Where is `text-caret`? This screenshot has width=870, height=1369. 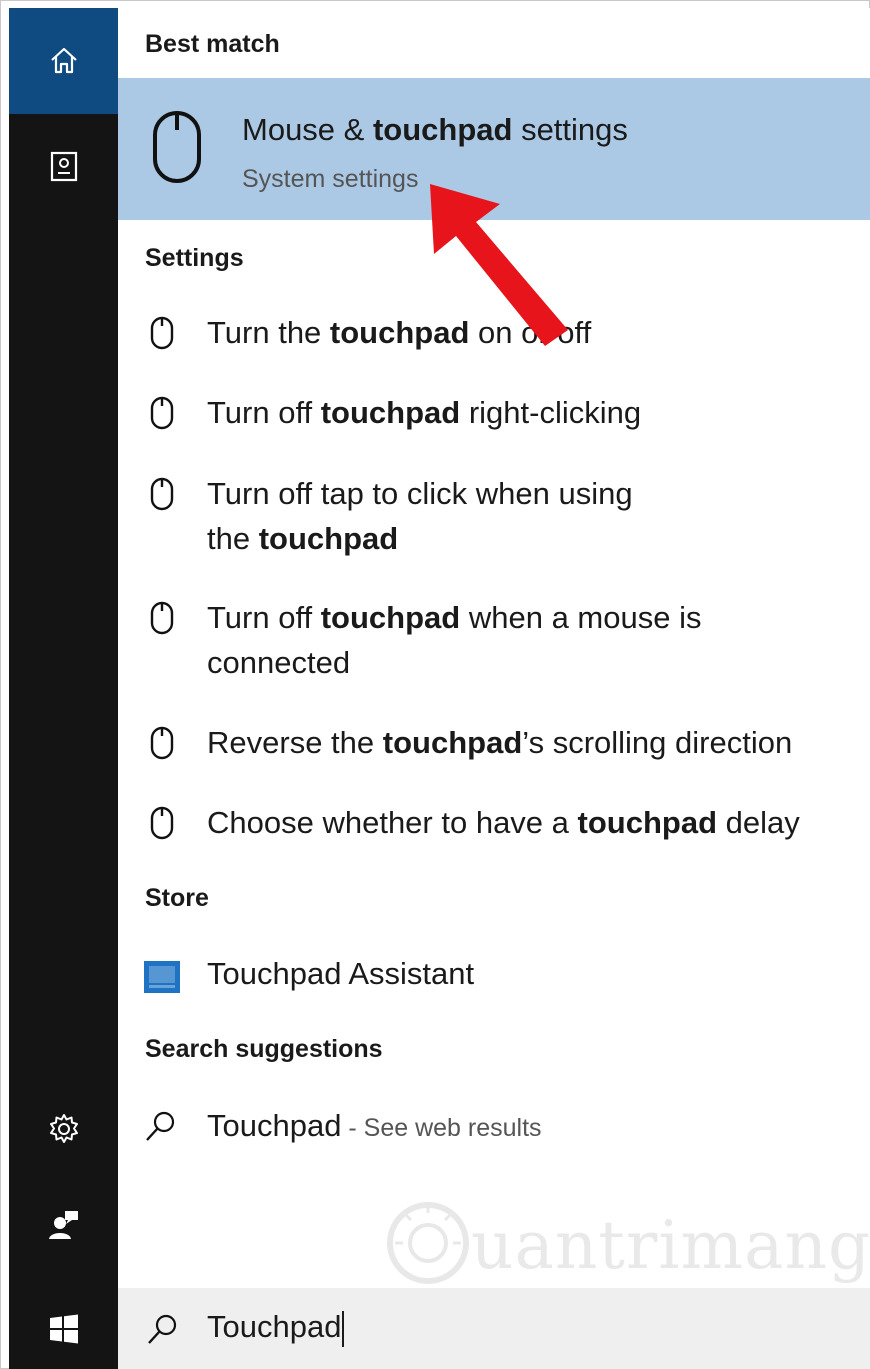
text-caret is located at coordinates (343, 1328).